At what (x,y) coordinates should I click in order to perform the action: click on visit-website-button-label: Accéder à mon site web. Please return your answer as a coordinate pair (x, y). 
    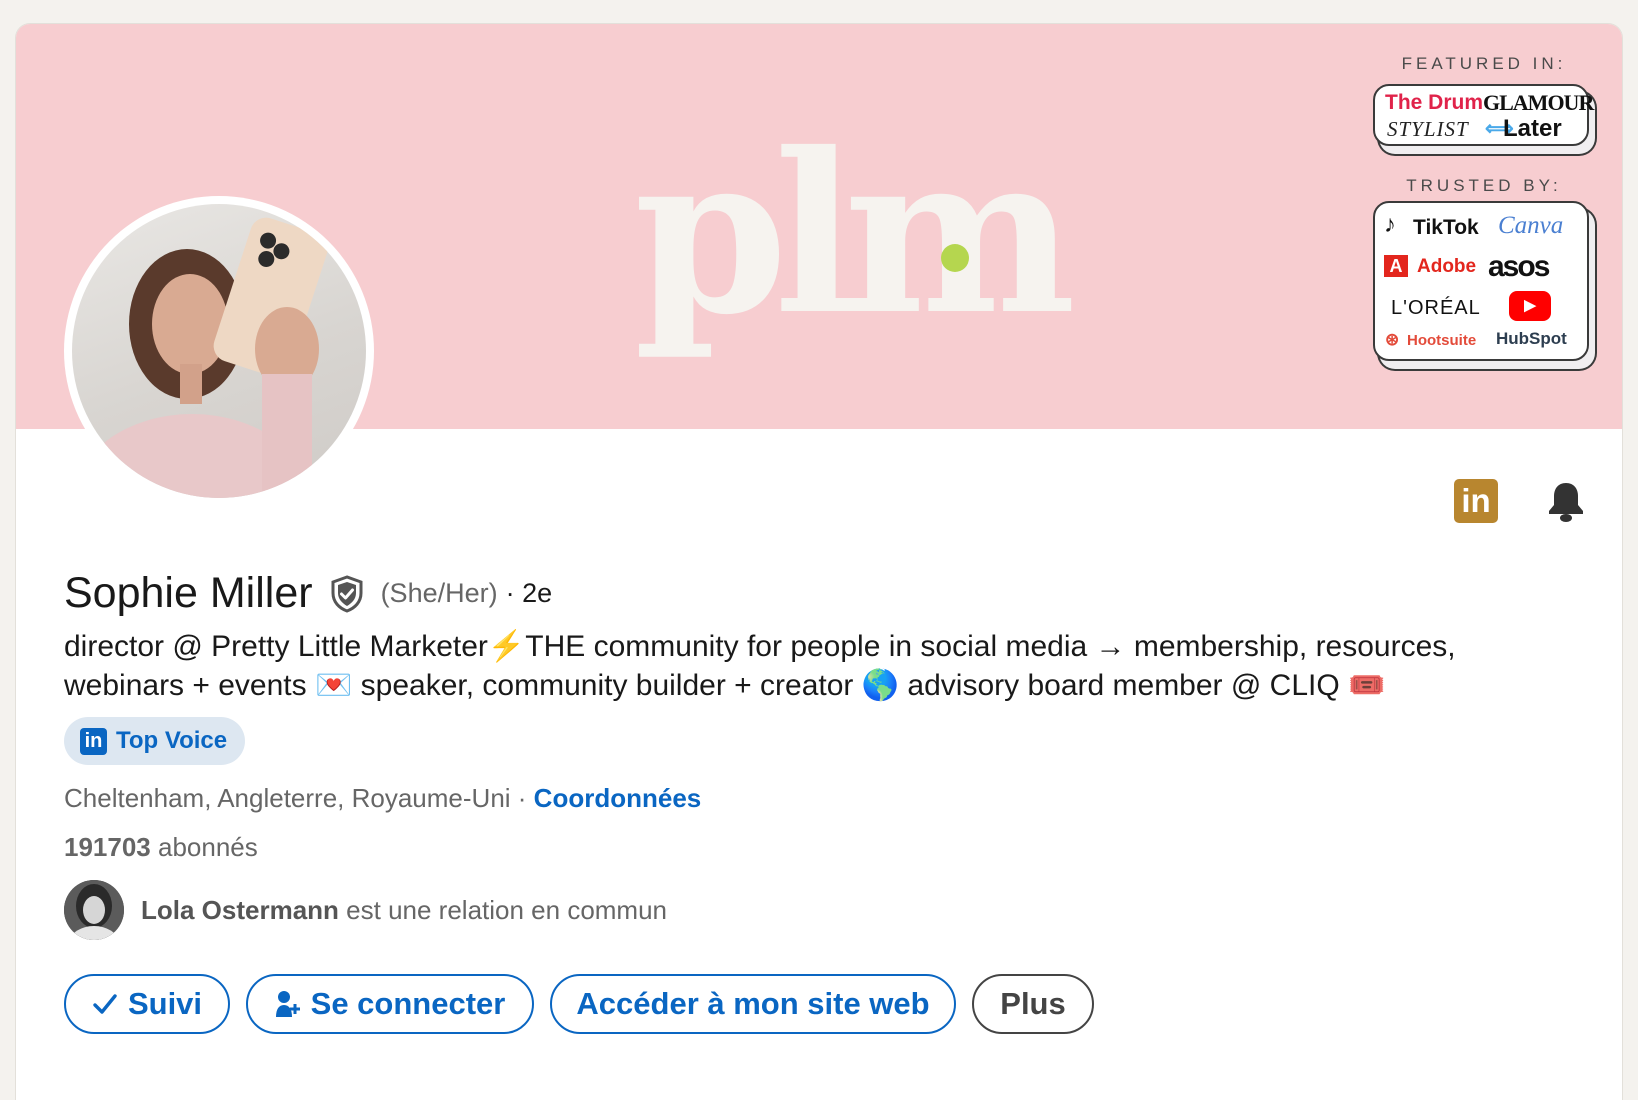
    Looking at the image, I should click on (753, 1003).